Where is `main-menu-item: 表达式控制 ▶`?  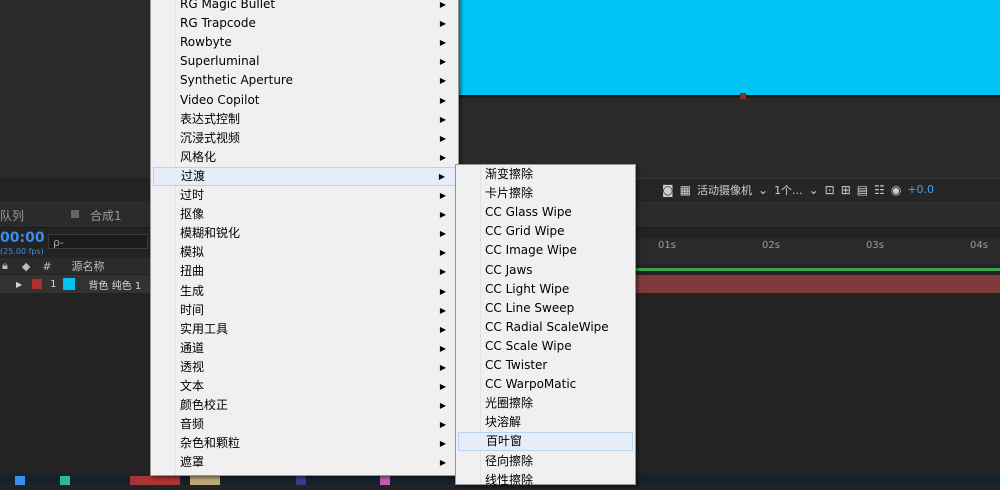
main-menu-item: 表达式控制 ▶ is located at coordinates (304, 119).